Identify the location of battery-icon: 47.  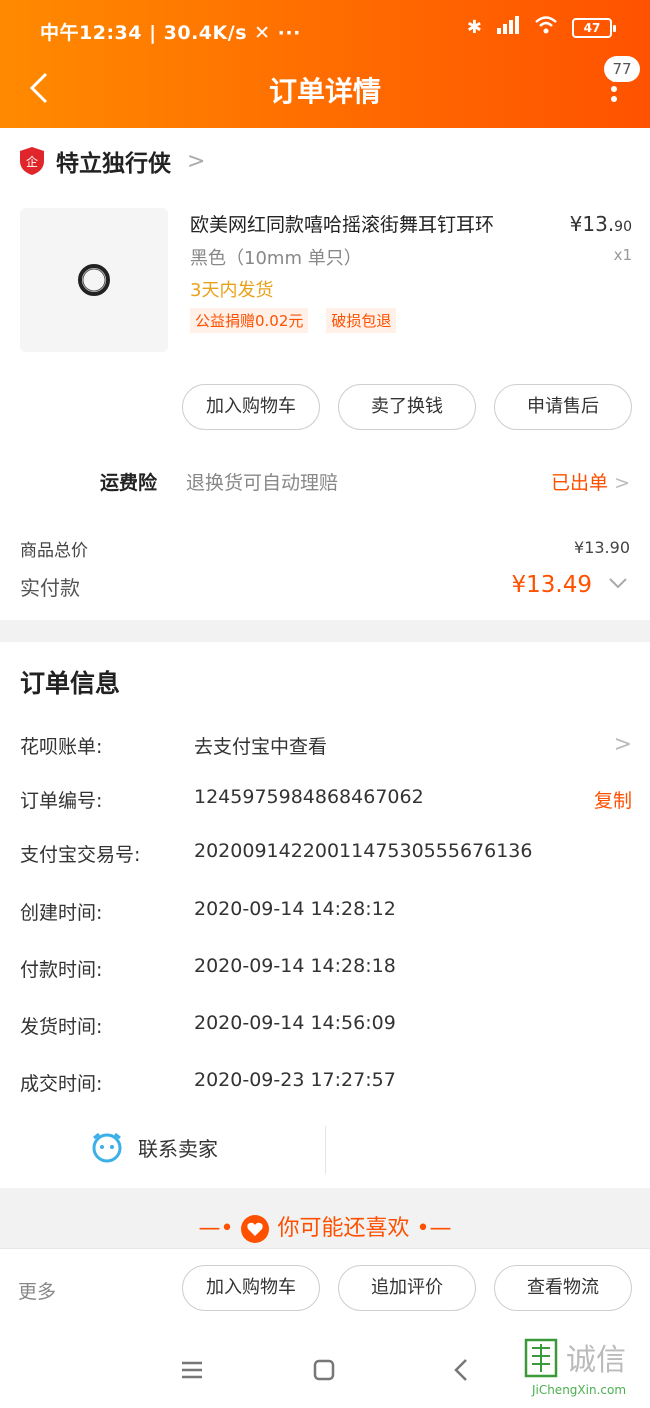
(594, 27).